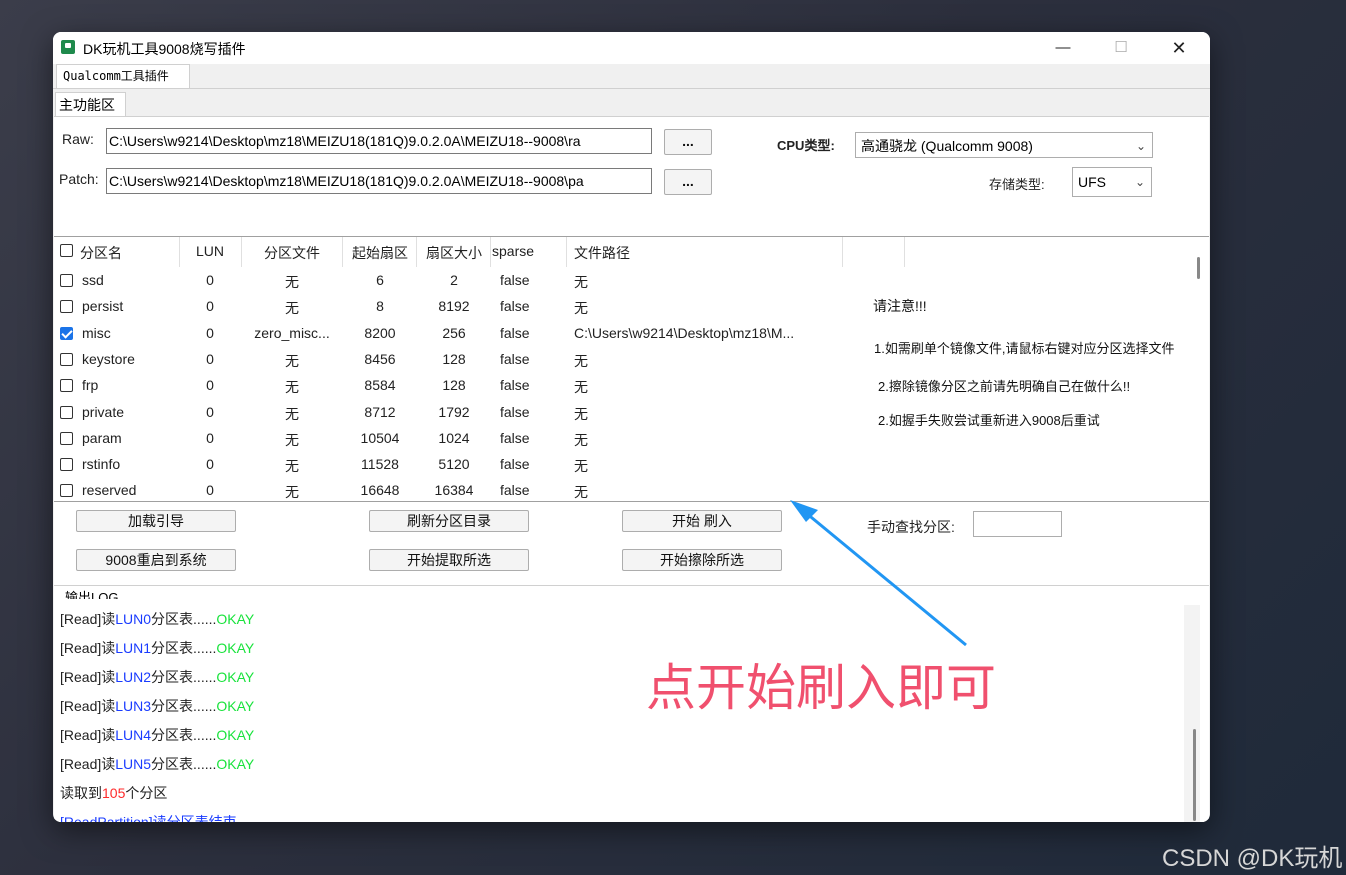  I want to click on log-scrollbar-thumb, so click(1194, 775).